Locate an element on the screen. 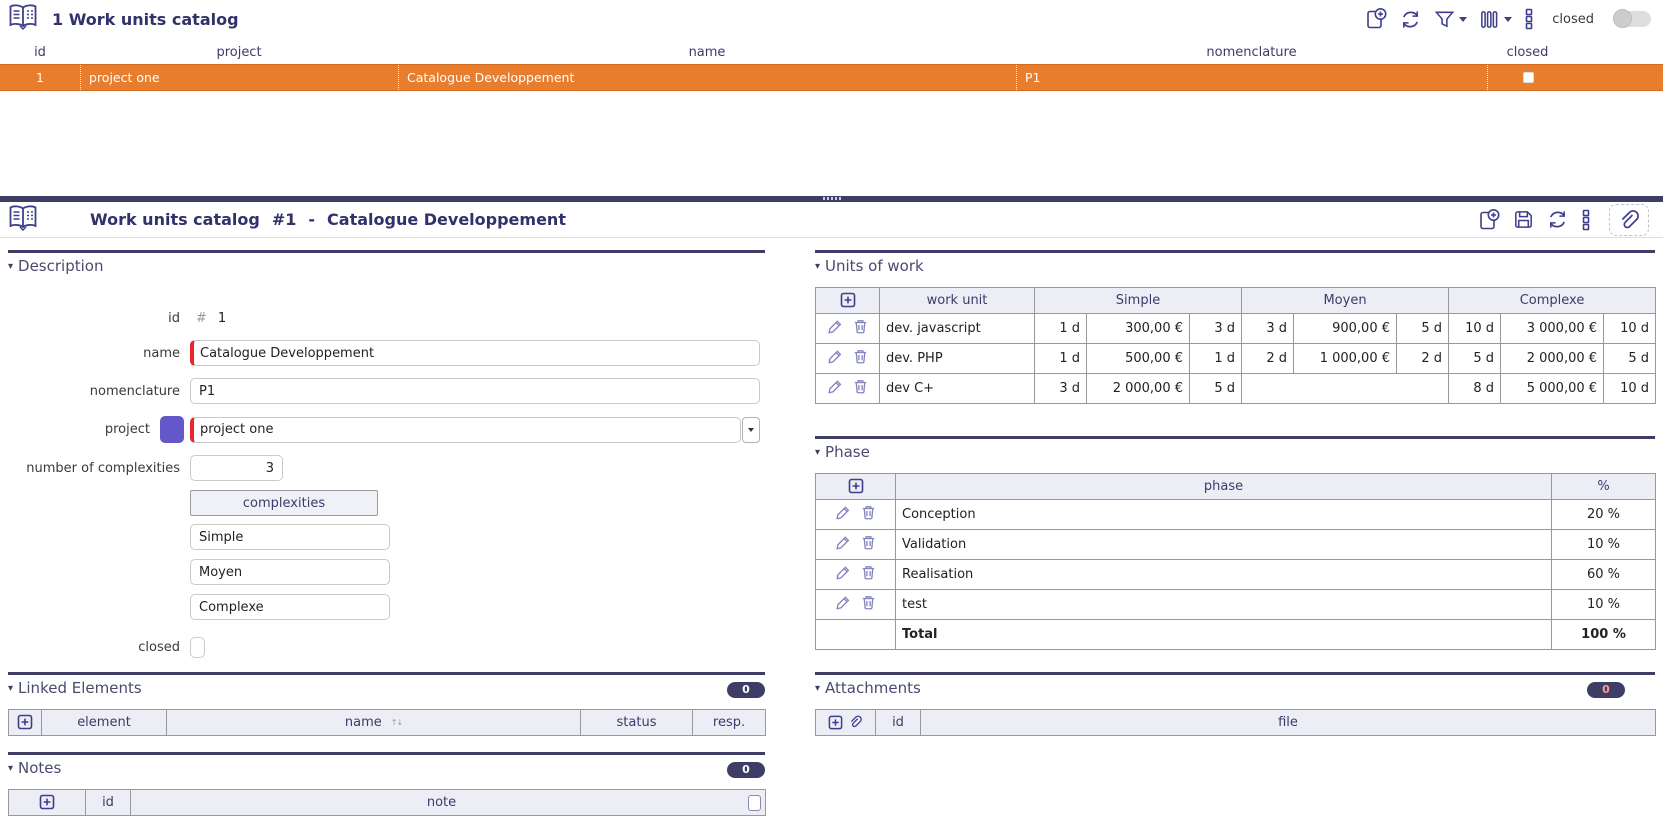 This screenshot has height=825, width=1663. complexity-2-field is located at coordinates (290, 572).